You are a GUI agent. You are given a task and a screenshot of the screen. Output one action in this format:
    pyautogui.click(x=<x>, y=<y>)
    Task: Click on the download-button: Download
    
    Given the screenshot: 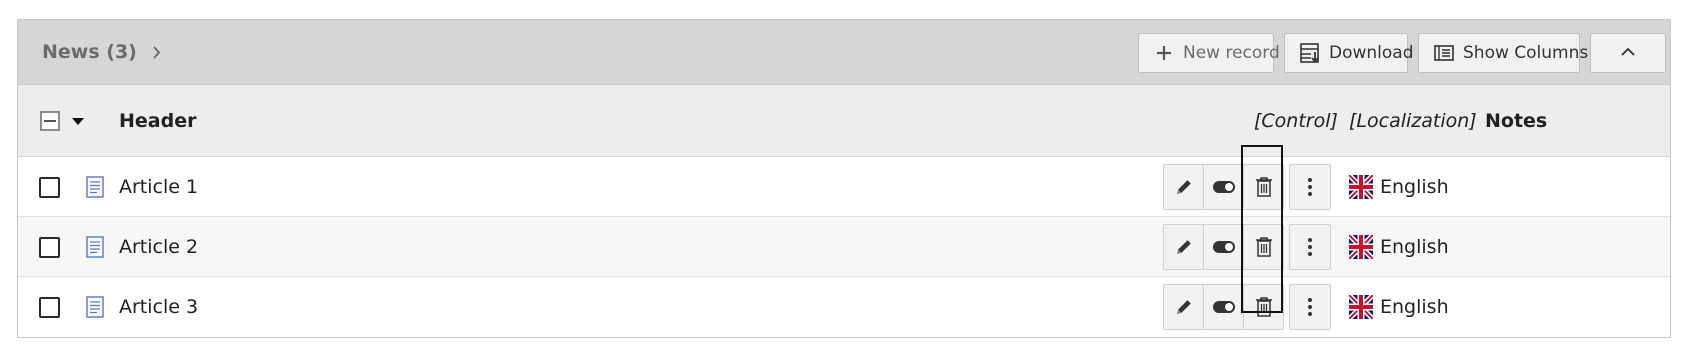 What is the action you would take?
    pyautogui.click(x=1349, y=53)
    